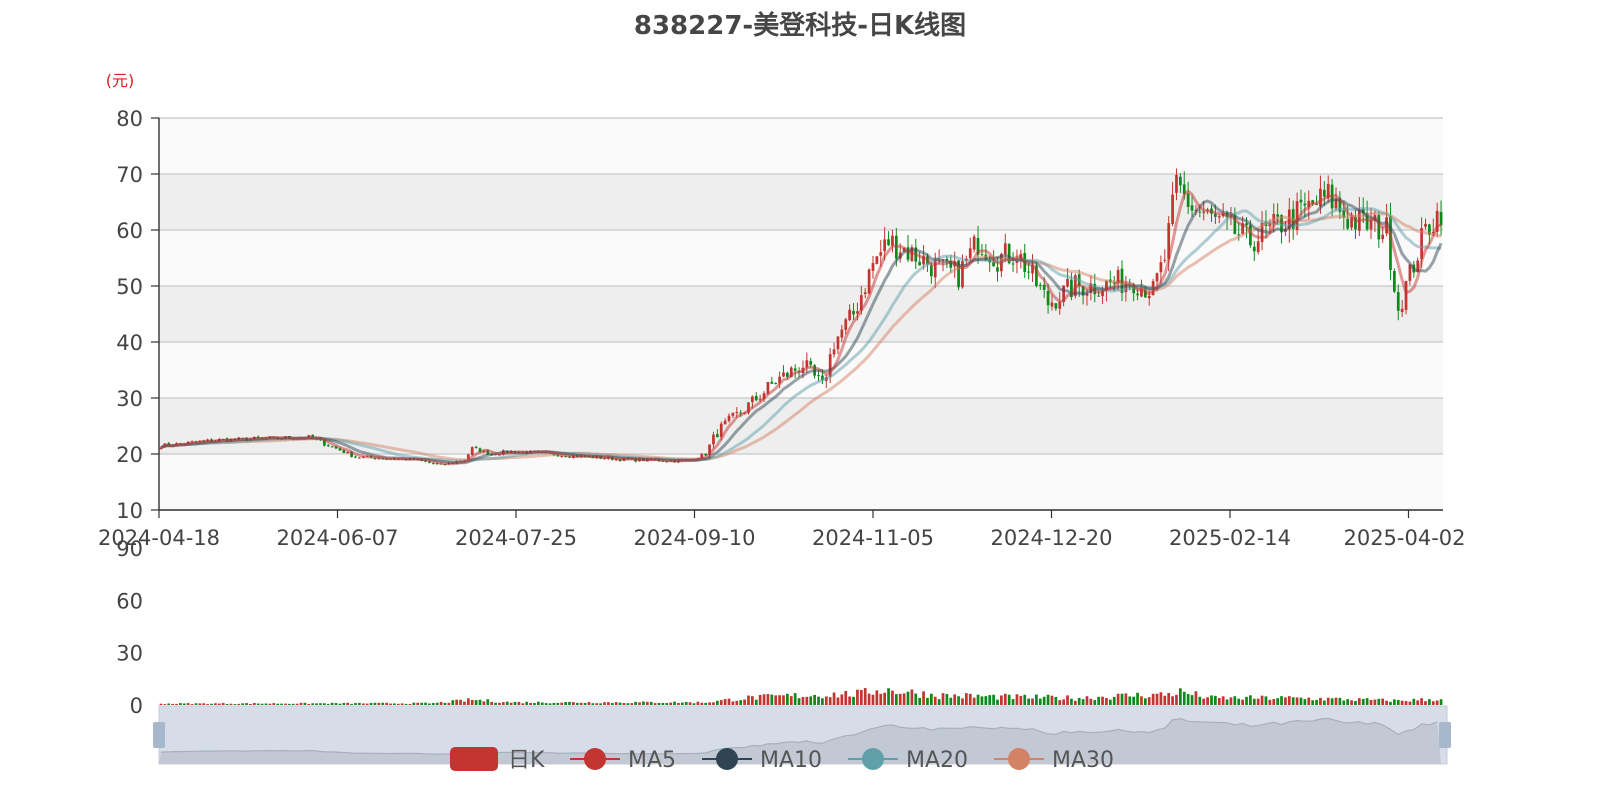 The width and height of the screenshot is (1600, 800). What do you see at coordinates (138, 315) in the screenshot?
I see `price-y-axis: 80 70 60 50 40 30 20 10` at bounding box center [138, 315].